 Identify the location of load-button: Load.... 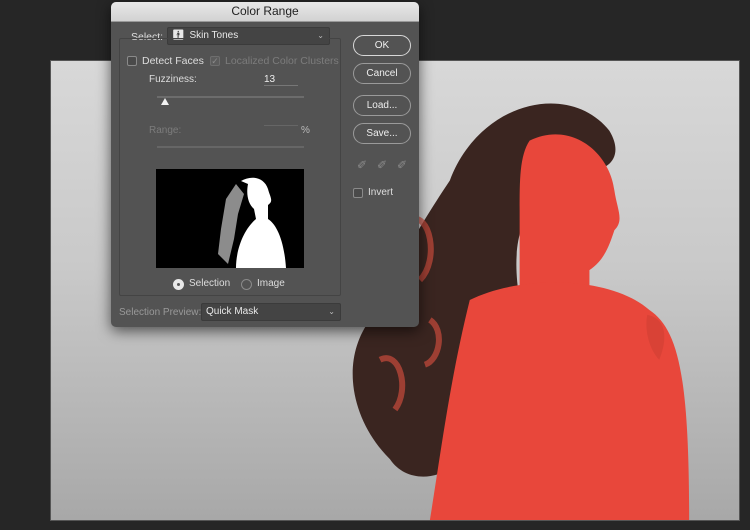
(382, 105).